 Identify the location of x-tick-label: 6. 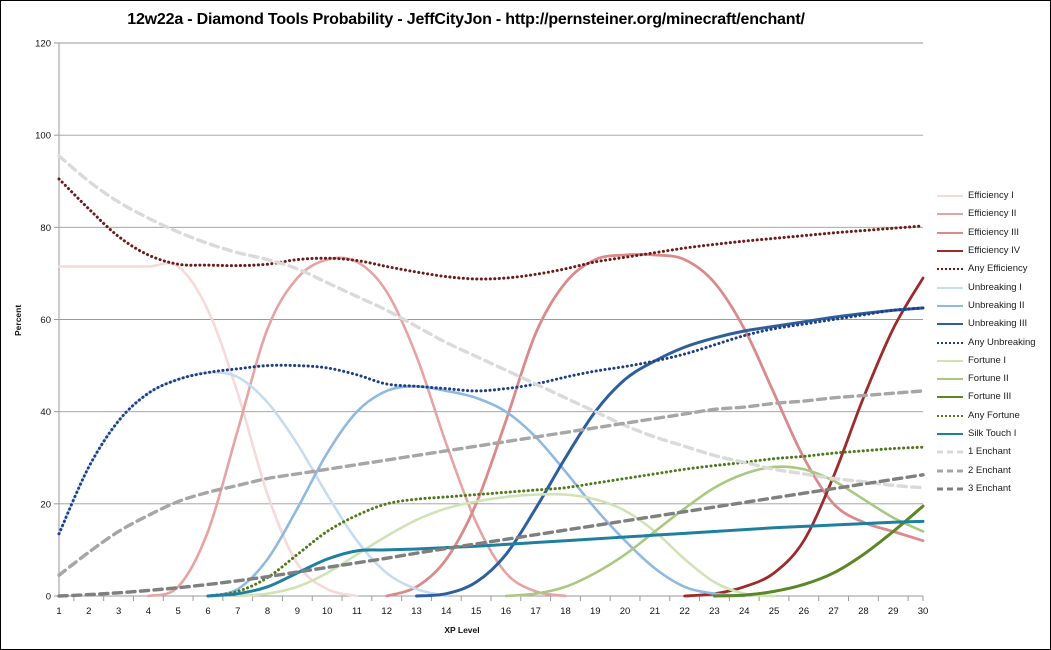
(207, 611).